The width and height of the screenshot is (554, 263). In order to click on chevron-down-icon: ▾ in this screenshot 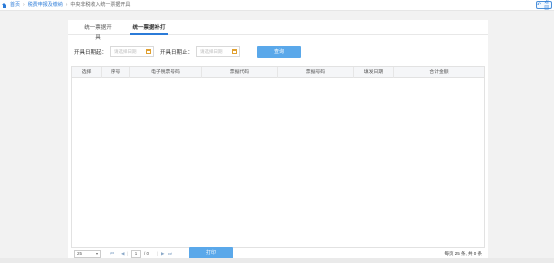, I will do `click(96, 253)`.